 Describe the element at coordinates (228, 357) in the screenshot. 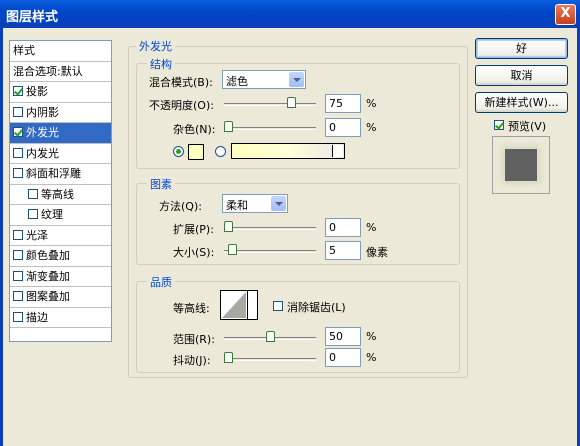

I see `jitter-slider-thumb` at that location.